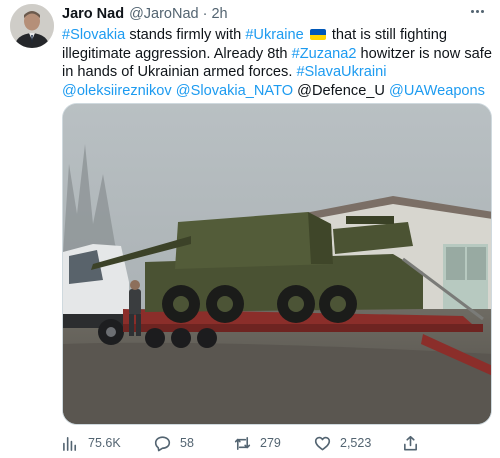 This screenshot has width=500, height=458. Describe the element at coordinates (162, 443) in the screenshot. I see `reply-icon` at that location.